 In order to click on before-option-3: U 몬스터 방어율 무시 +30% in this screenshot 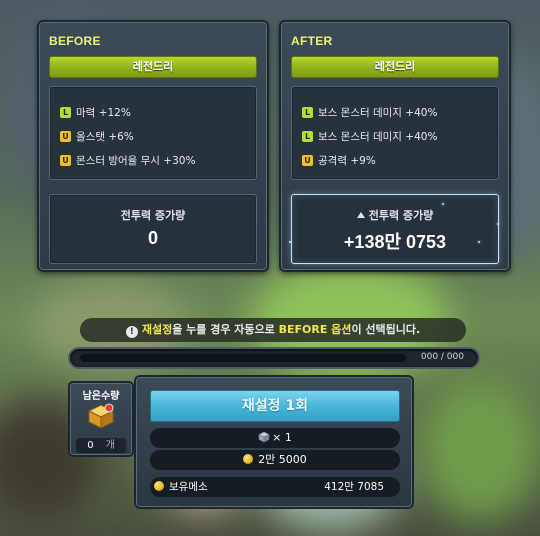, I will do `click(127, 160)`.